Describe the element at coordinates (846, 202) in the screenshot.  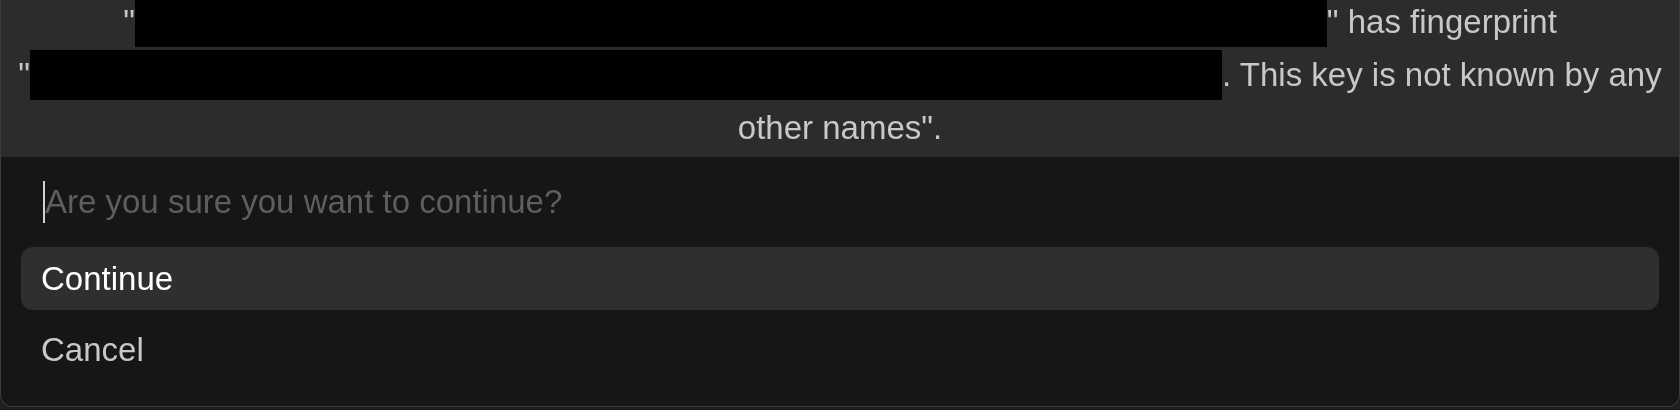
I see `prompt-field: Are you sure you want to continue?` at that location.